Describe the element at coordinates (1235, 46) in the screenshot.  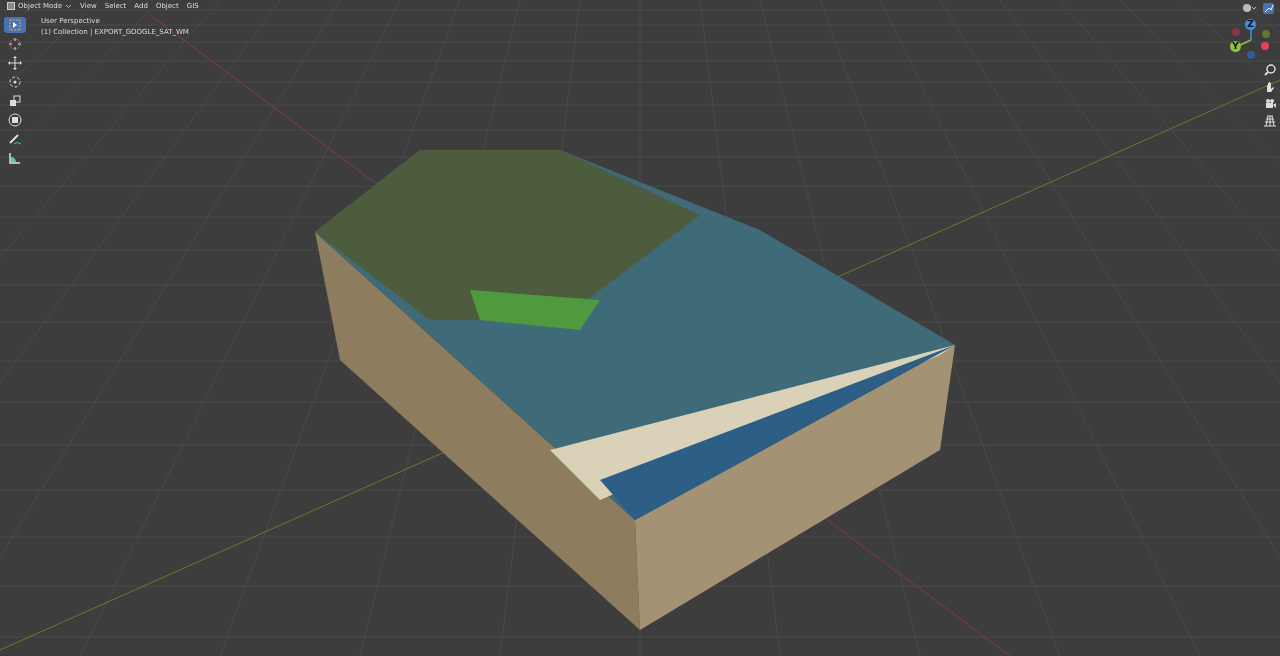
I see `y-axis-label: Y` at that location.